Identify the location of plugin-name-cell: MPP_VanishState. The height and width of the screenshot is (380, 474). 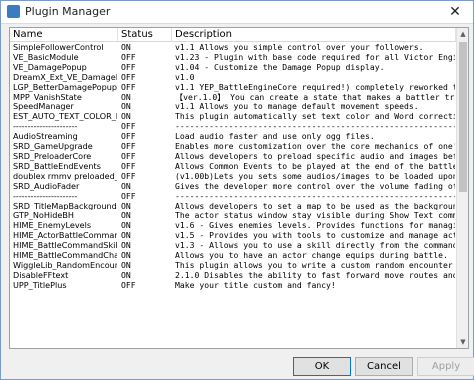
(47, 96).